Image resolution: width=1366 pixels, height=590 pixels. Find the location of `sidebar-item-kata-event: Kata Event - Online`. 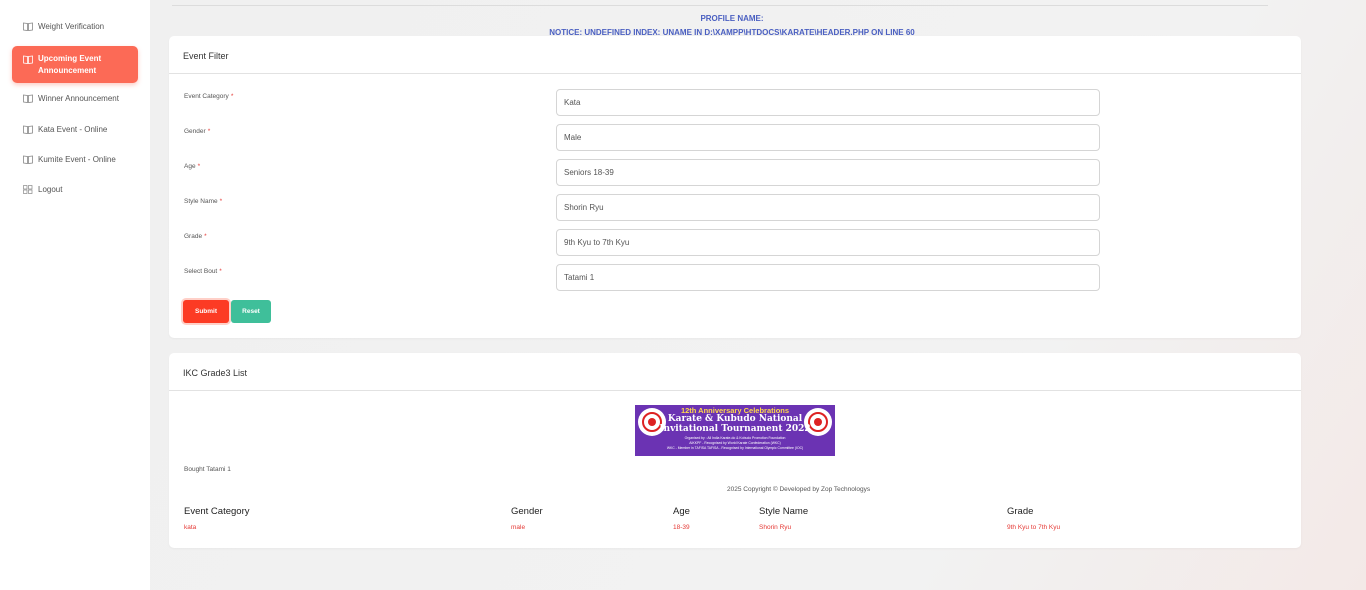

sidebar-item-kata-event: Kata Event - Online is located at coordinates (75, 130).